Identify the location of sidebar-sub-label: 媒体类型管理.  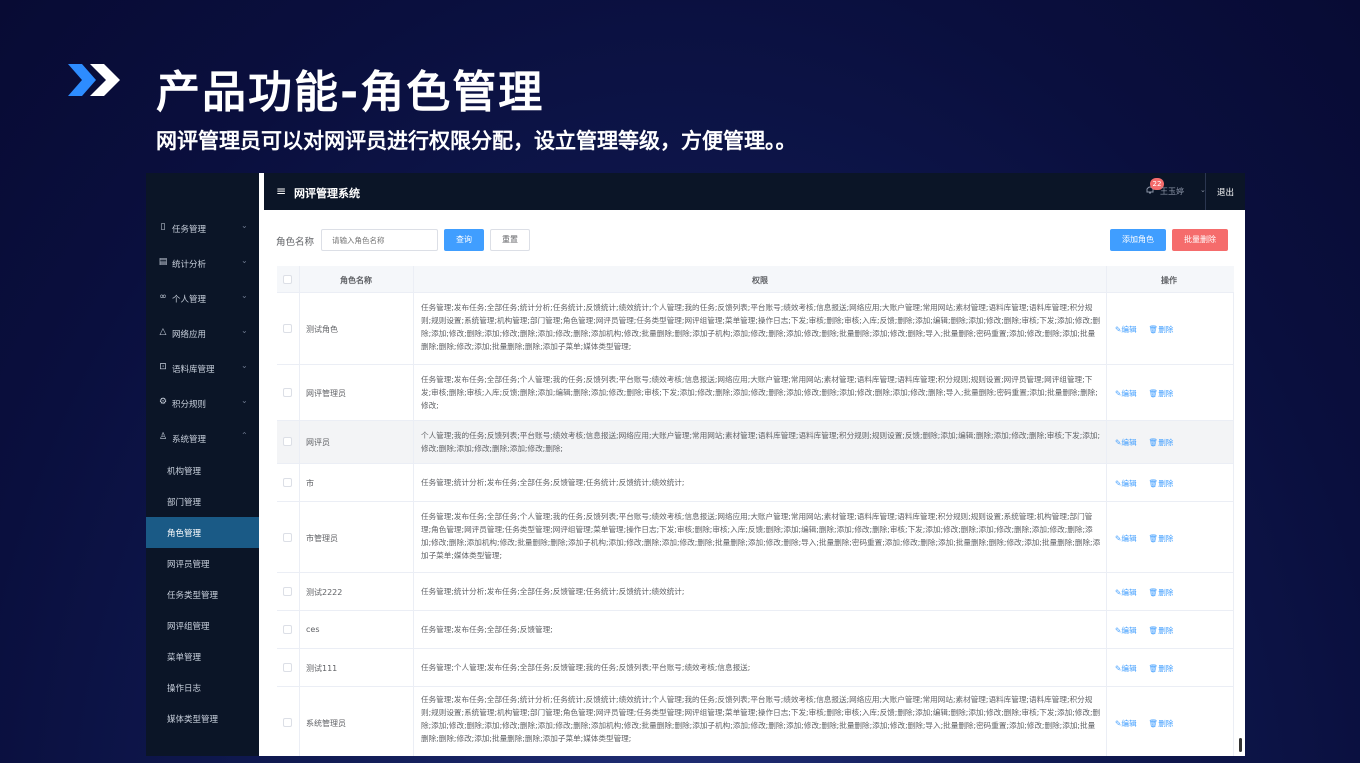
(193, 720).